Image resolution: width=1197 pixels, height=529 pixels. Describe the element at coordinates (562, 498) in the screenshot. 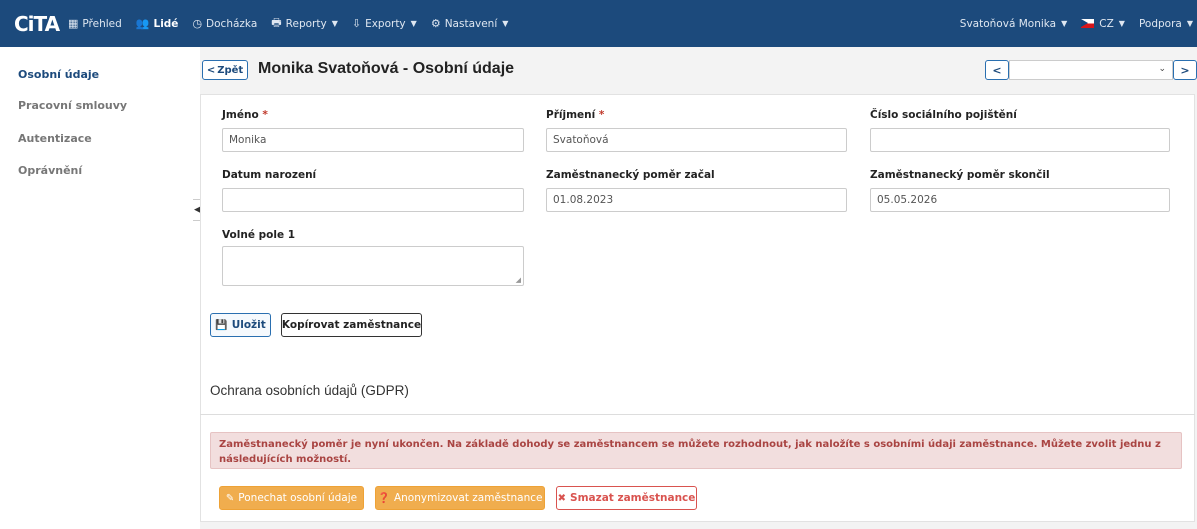

I see `close-icon: ✖` at that location.